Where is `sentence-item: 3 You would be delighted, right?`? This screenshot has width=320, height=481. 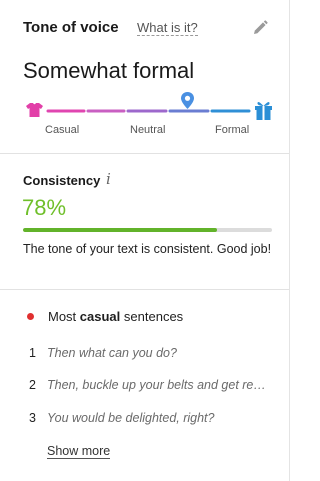
sentence-item: 3 You would be delighted, right? is located at coordinates (144, 420).